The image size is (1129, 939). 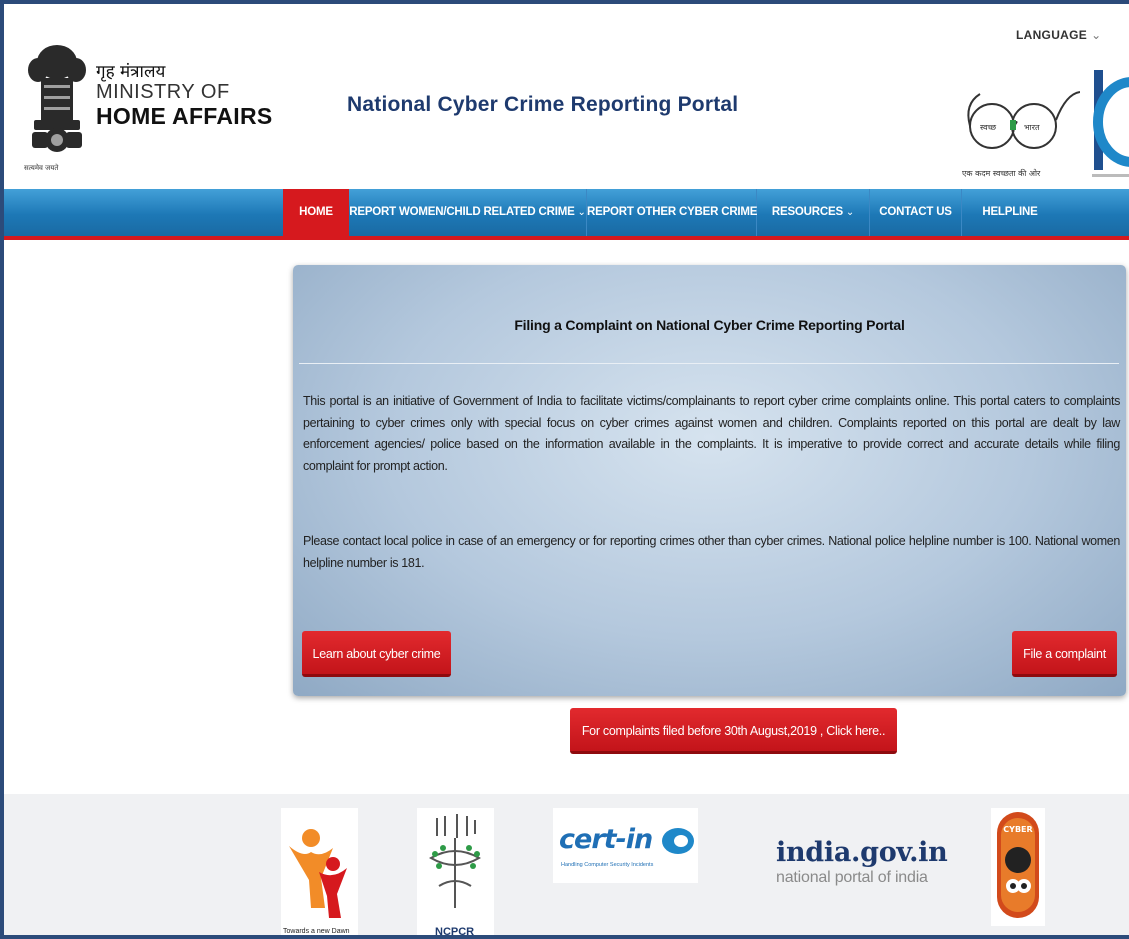 I want to click on cyber-badge-logo: CYBER, so click(x=1018, y=867).